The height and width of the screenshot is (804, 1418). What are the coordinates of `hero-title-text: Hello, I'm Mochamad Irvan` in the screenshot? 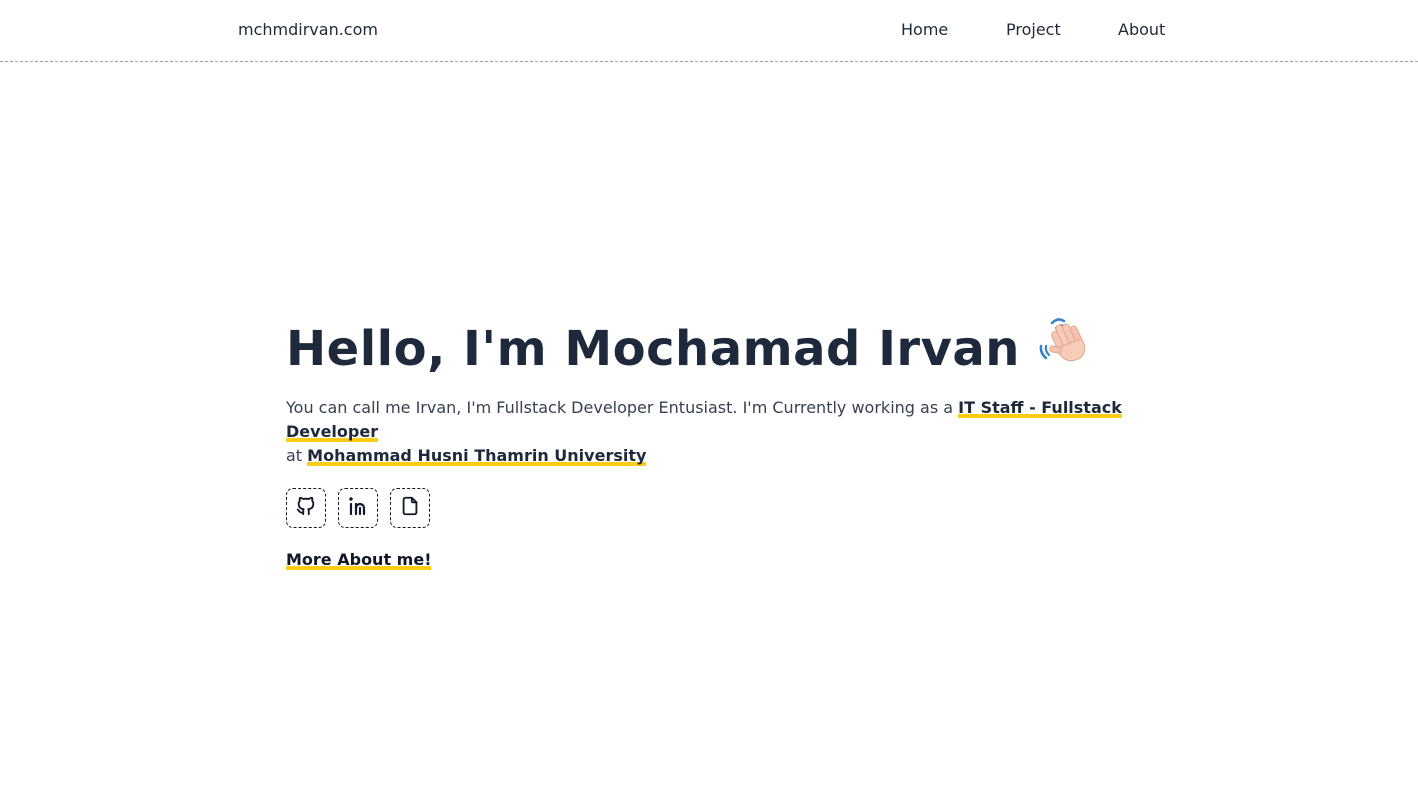 It's located at (653, 349).